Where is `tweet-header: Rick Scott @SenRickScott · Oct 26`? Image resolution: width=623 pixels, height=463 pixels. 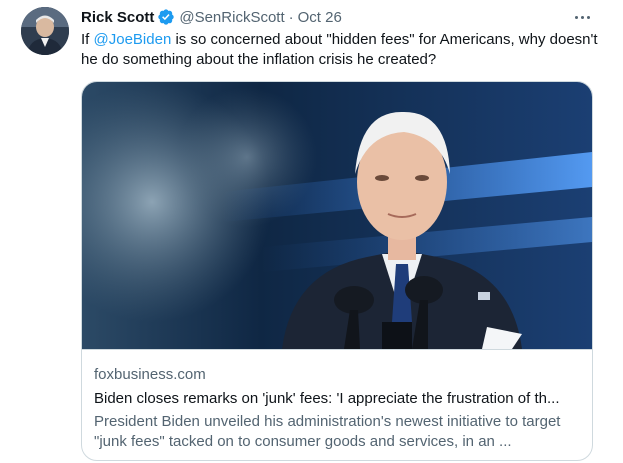 tweet-header: Rick Scott @SenRickScott · Oct 26 is located at coordinates (211, 17).